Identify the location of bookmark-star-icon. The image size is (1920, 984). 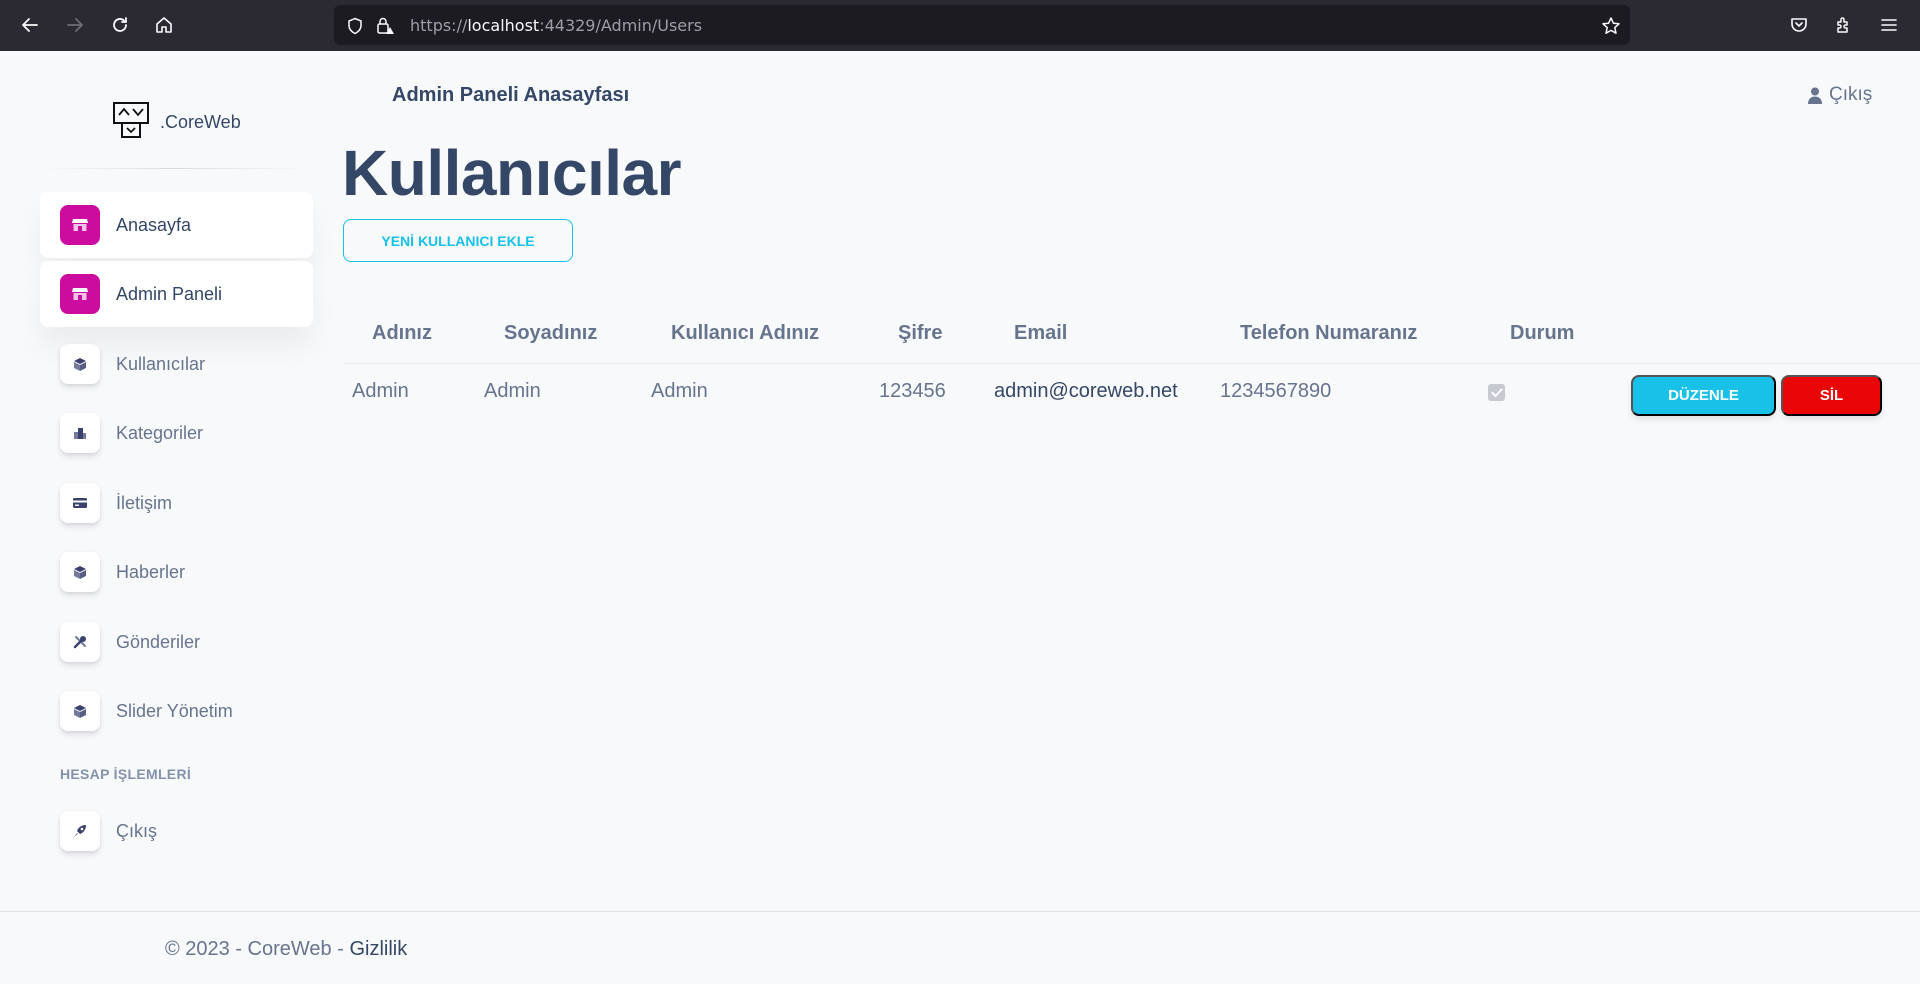
(1611, 26).